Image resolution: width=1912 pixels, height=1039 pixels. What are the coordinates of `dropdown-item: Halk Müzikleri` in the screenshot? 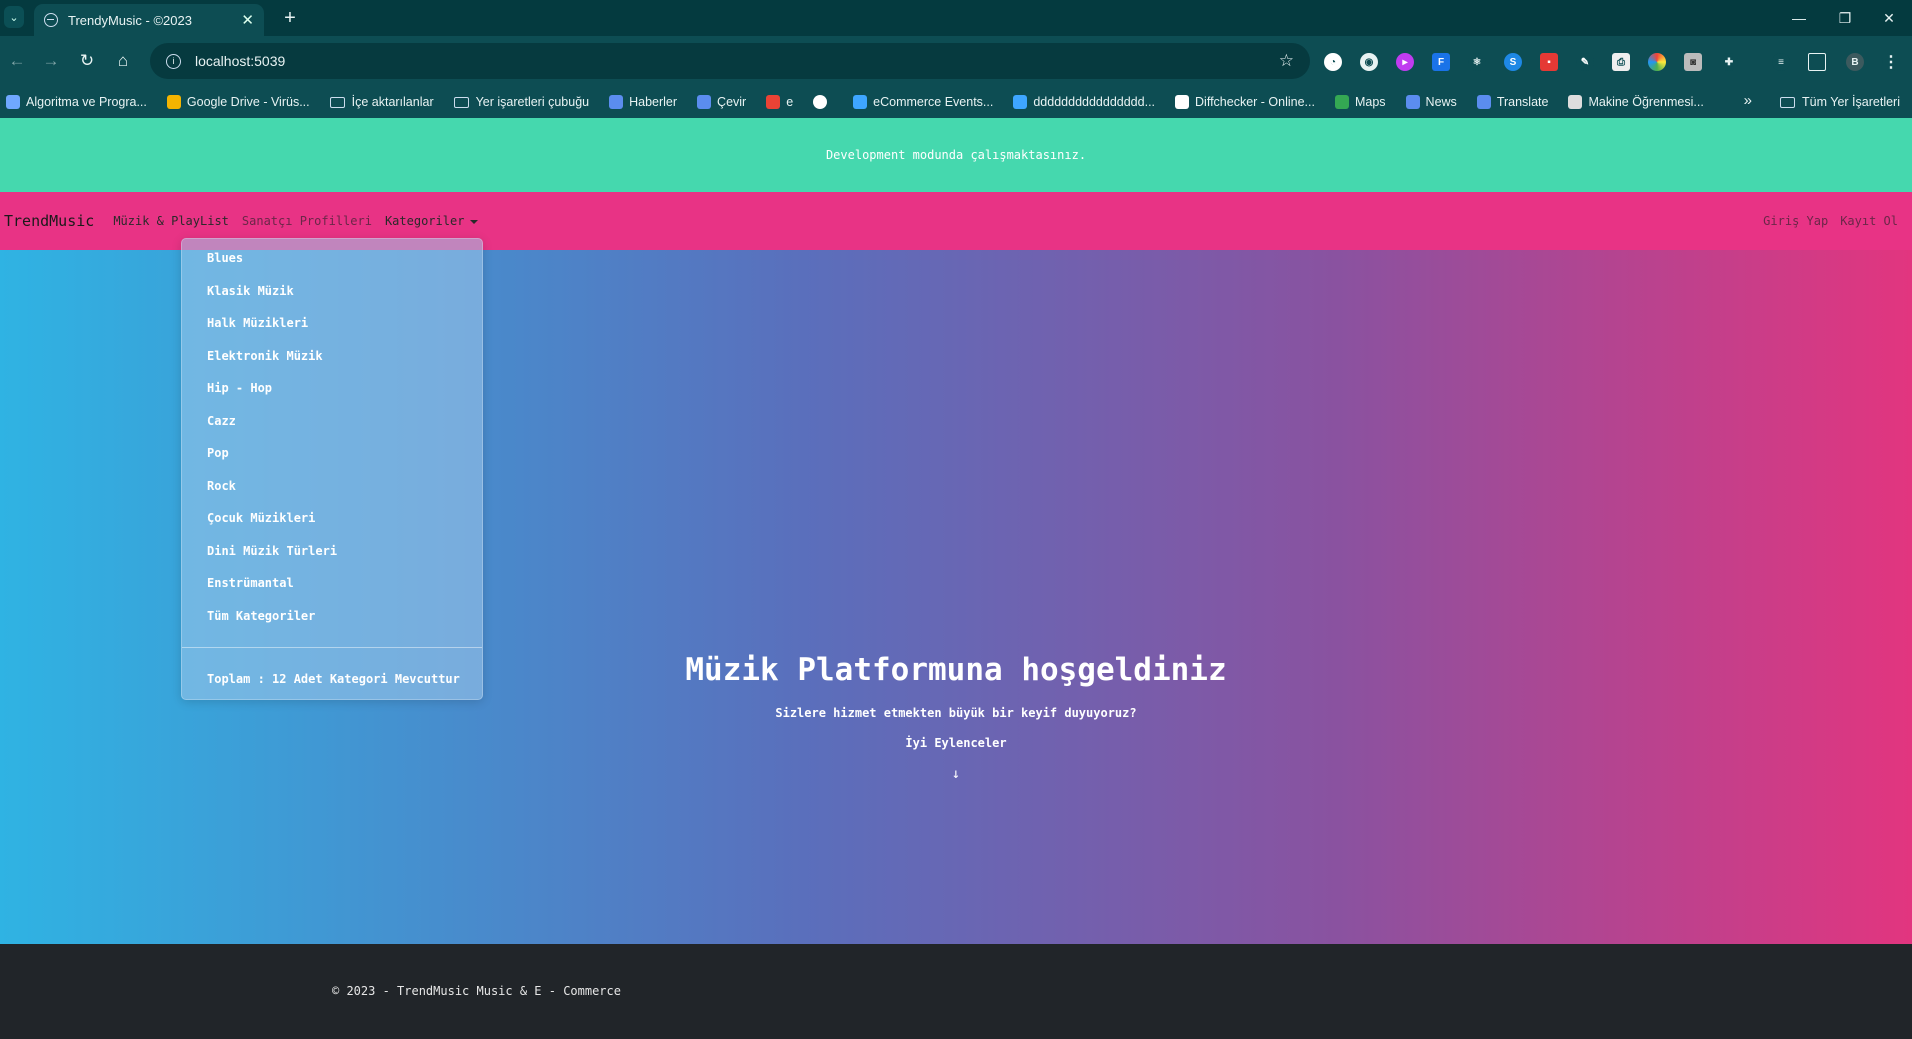 It's located at (257, 323).